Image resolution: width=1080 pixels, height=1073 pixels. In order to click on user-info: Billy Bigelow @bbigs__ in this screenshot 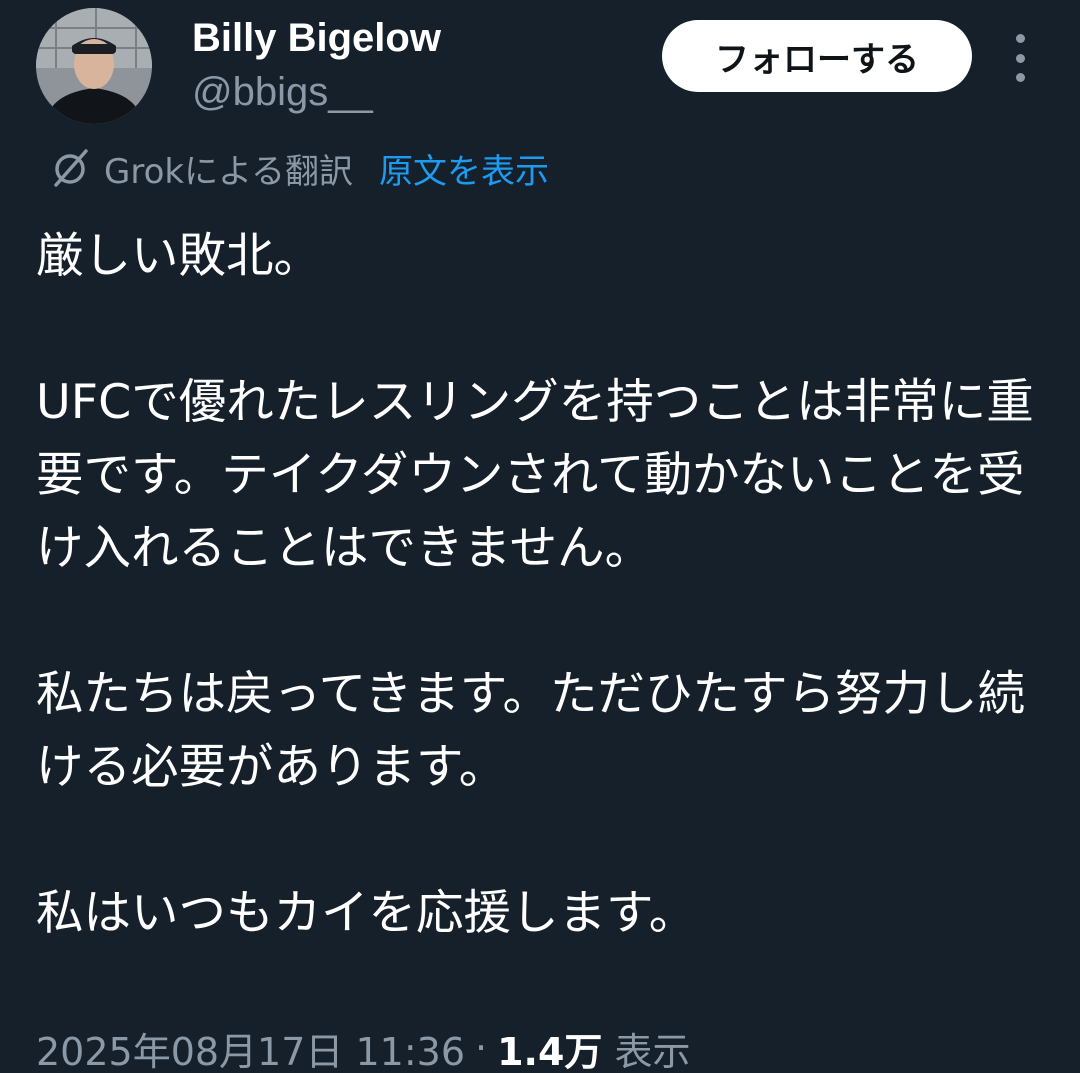, I will do `click(316, 65)`.